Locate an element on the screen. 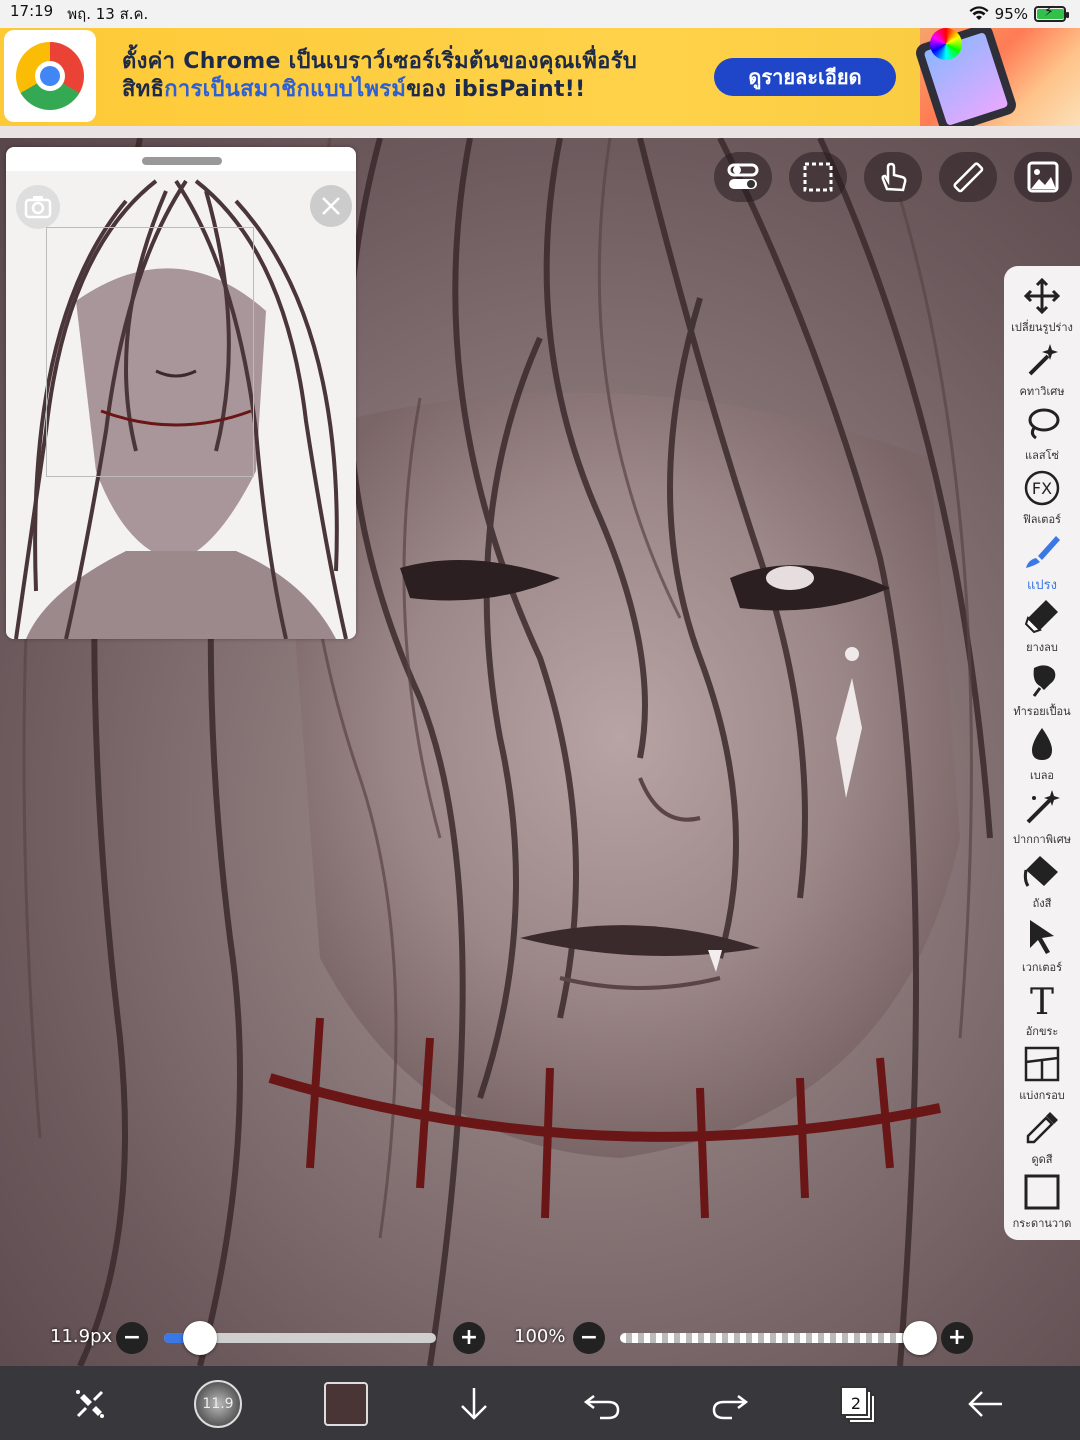 The width and height of the screenshot is (1080, 1440). tool-canvas: กระดานวาด is located at coordinates (1042, 1204).